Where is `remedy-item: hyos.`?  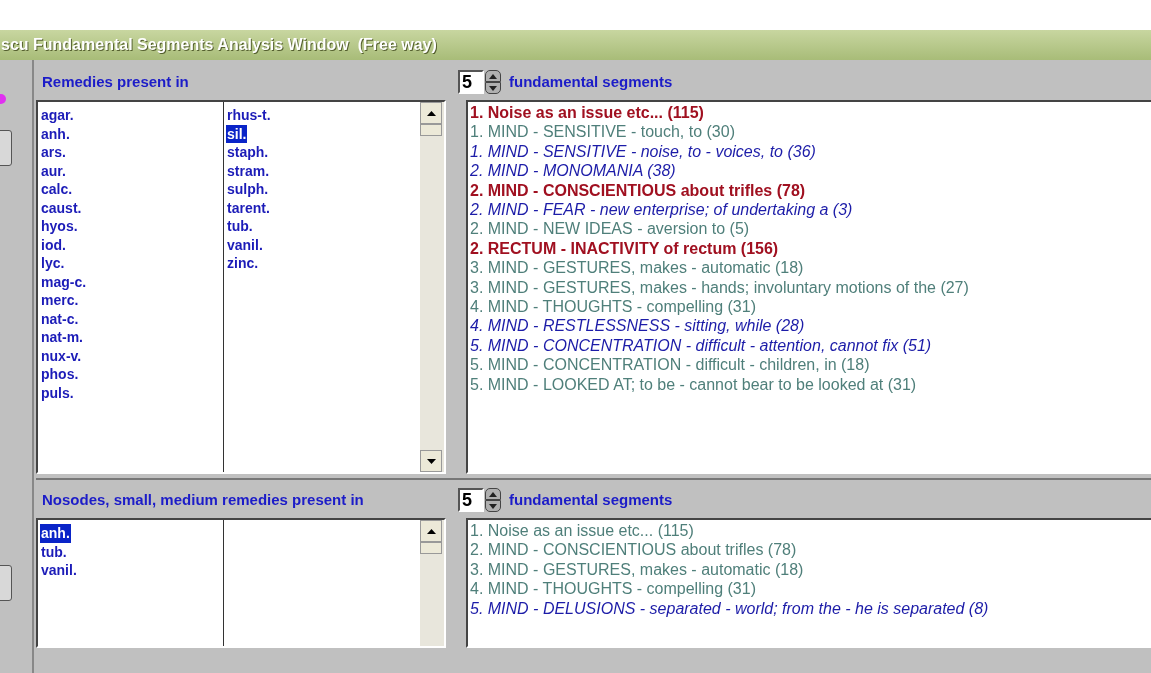
remedy-item: hyos. is located at coordinates (59, 226).